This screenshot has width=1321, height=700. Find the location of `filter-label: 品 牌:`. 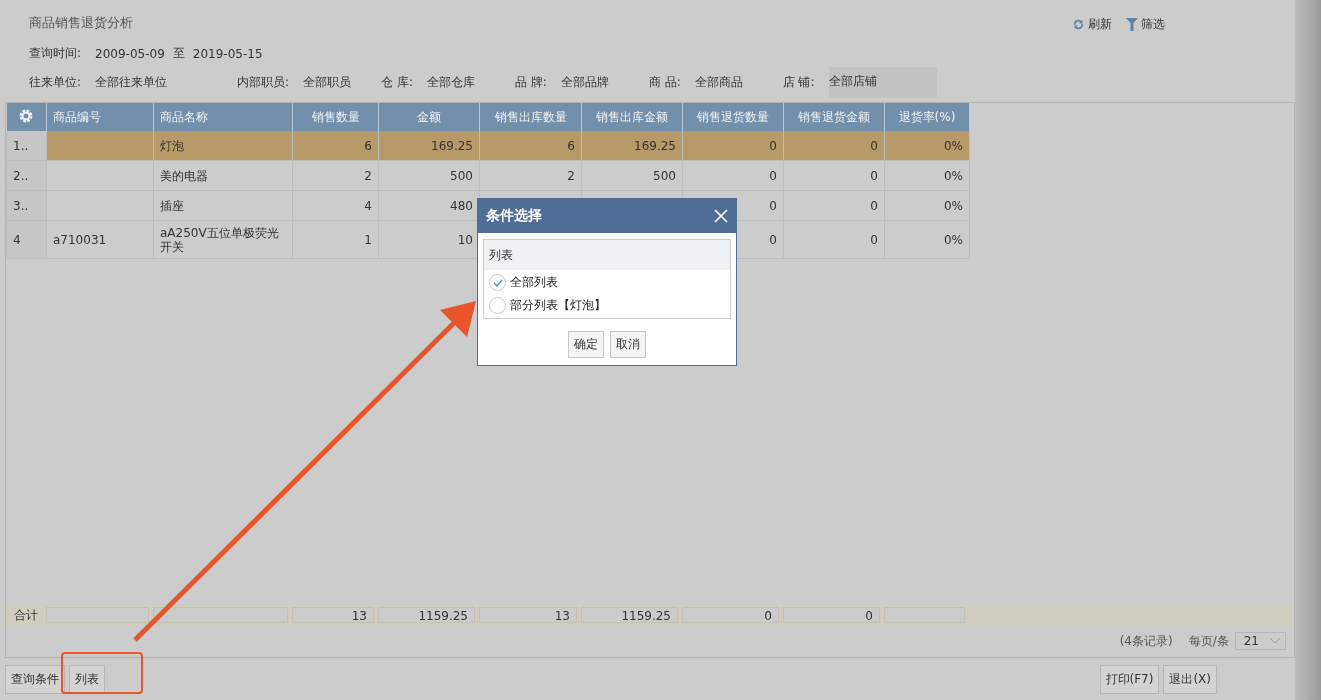

filter-label: 品 牌: is located at coordinates (530, 82).